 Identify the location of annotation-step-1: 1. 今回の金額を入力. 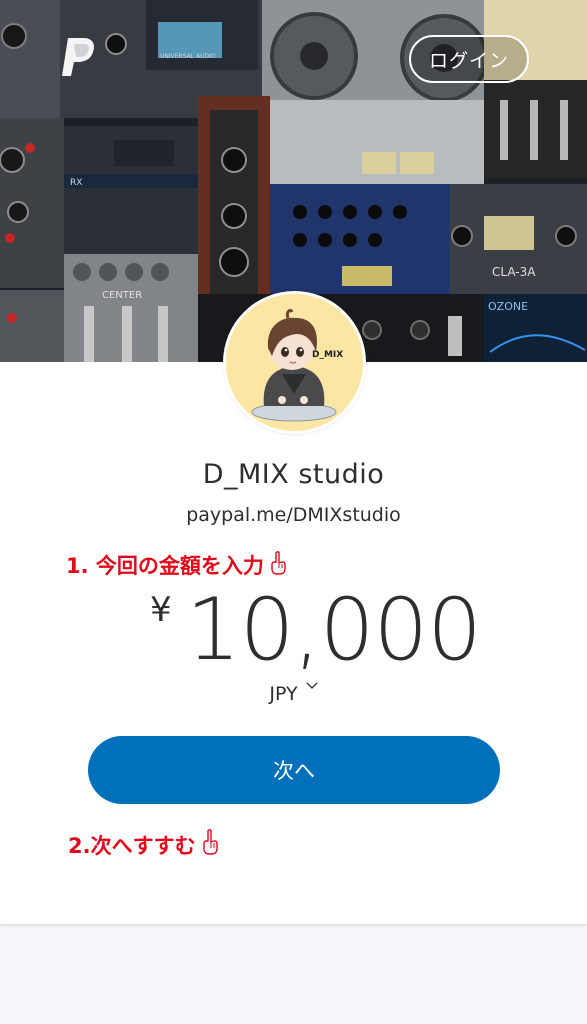
(177, 565).